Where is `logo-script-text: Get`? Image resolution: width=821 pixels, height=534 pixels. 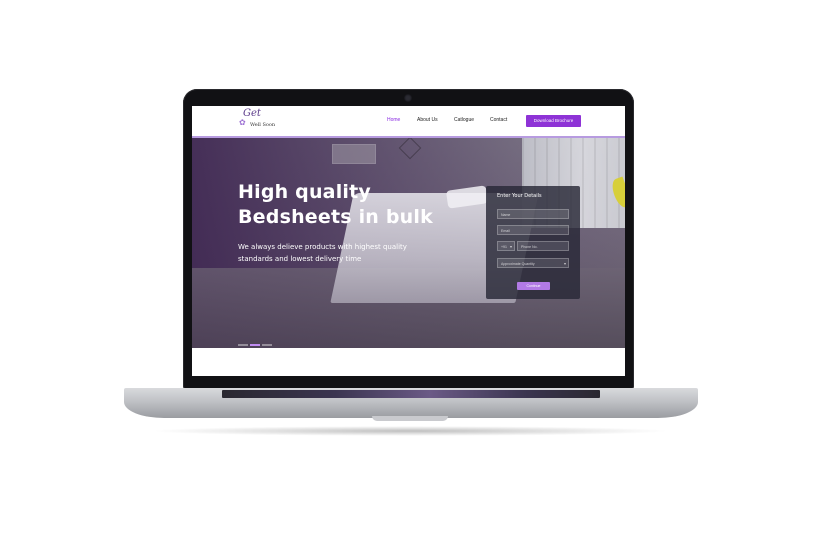 logo-script-text: Get is located at coordinates (252, 113).